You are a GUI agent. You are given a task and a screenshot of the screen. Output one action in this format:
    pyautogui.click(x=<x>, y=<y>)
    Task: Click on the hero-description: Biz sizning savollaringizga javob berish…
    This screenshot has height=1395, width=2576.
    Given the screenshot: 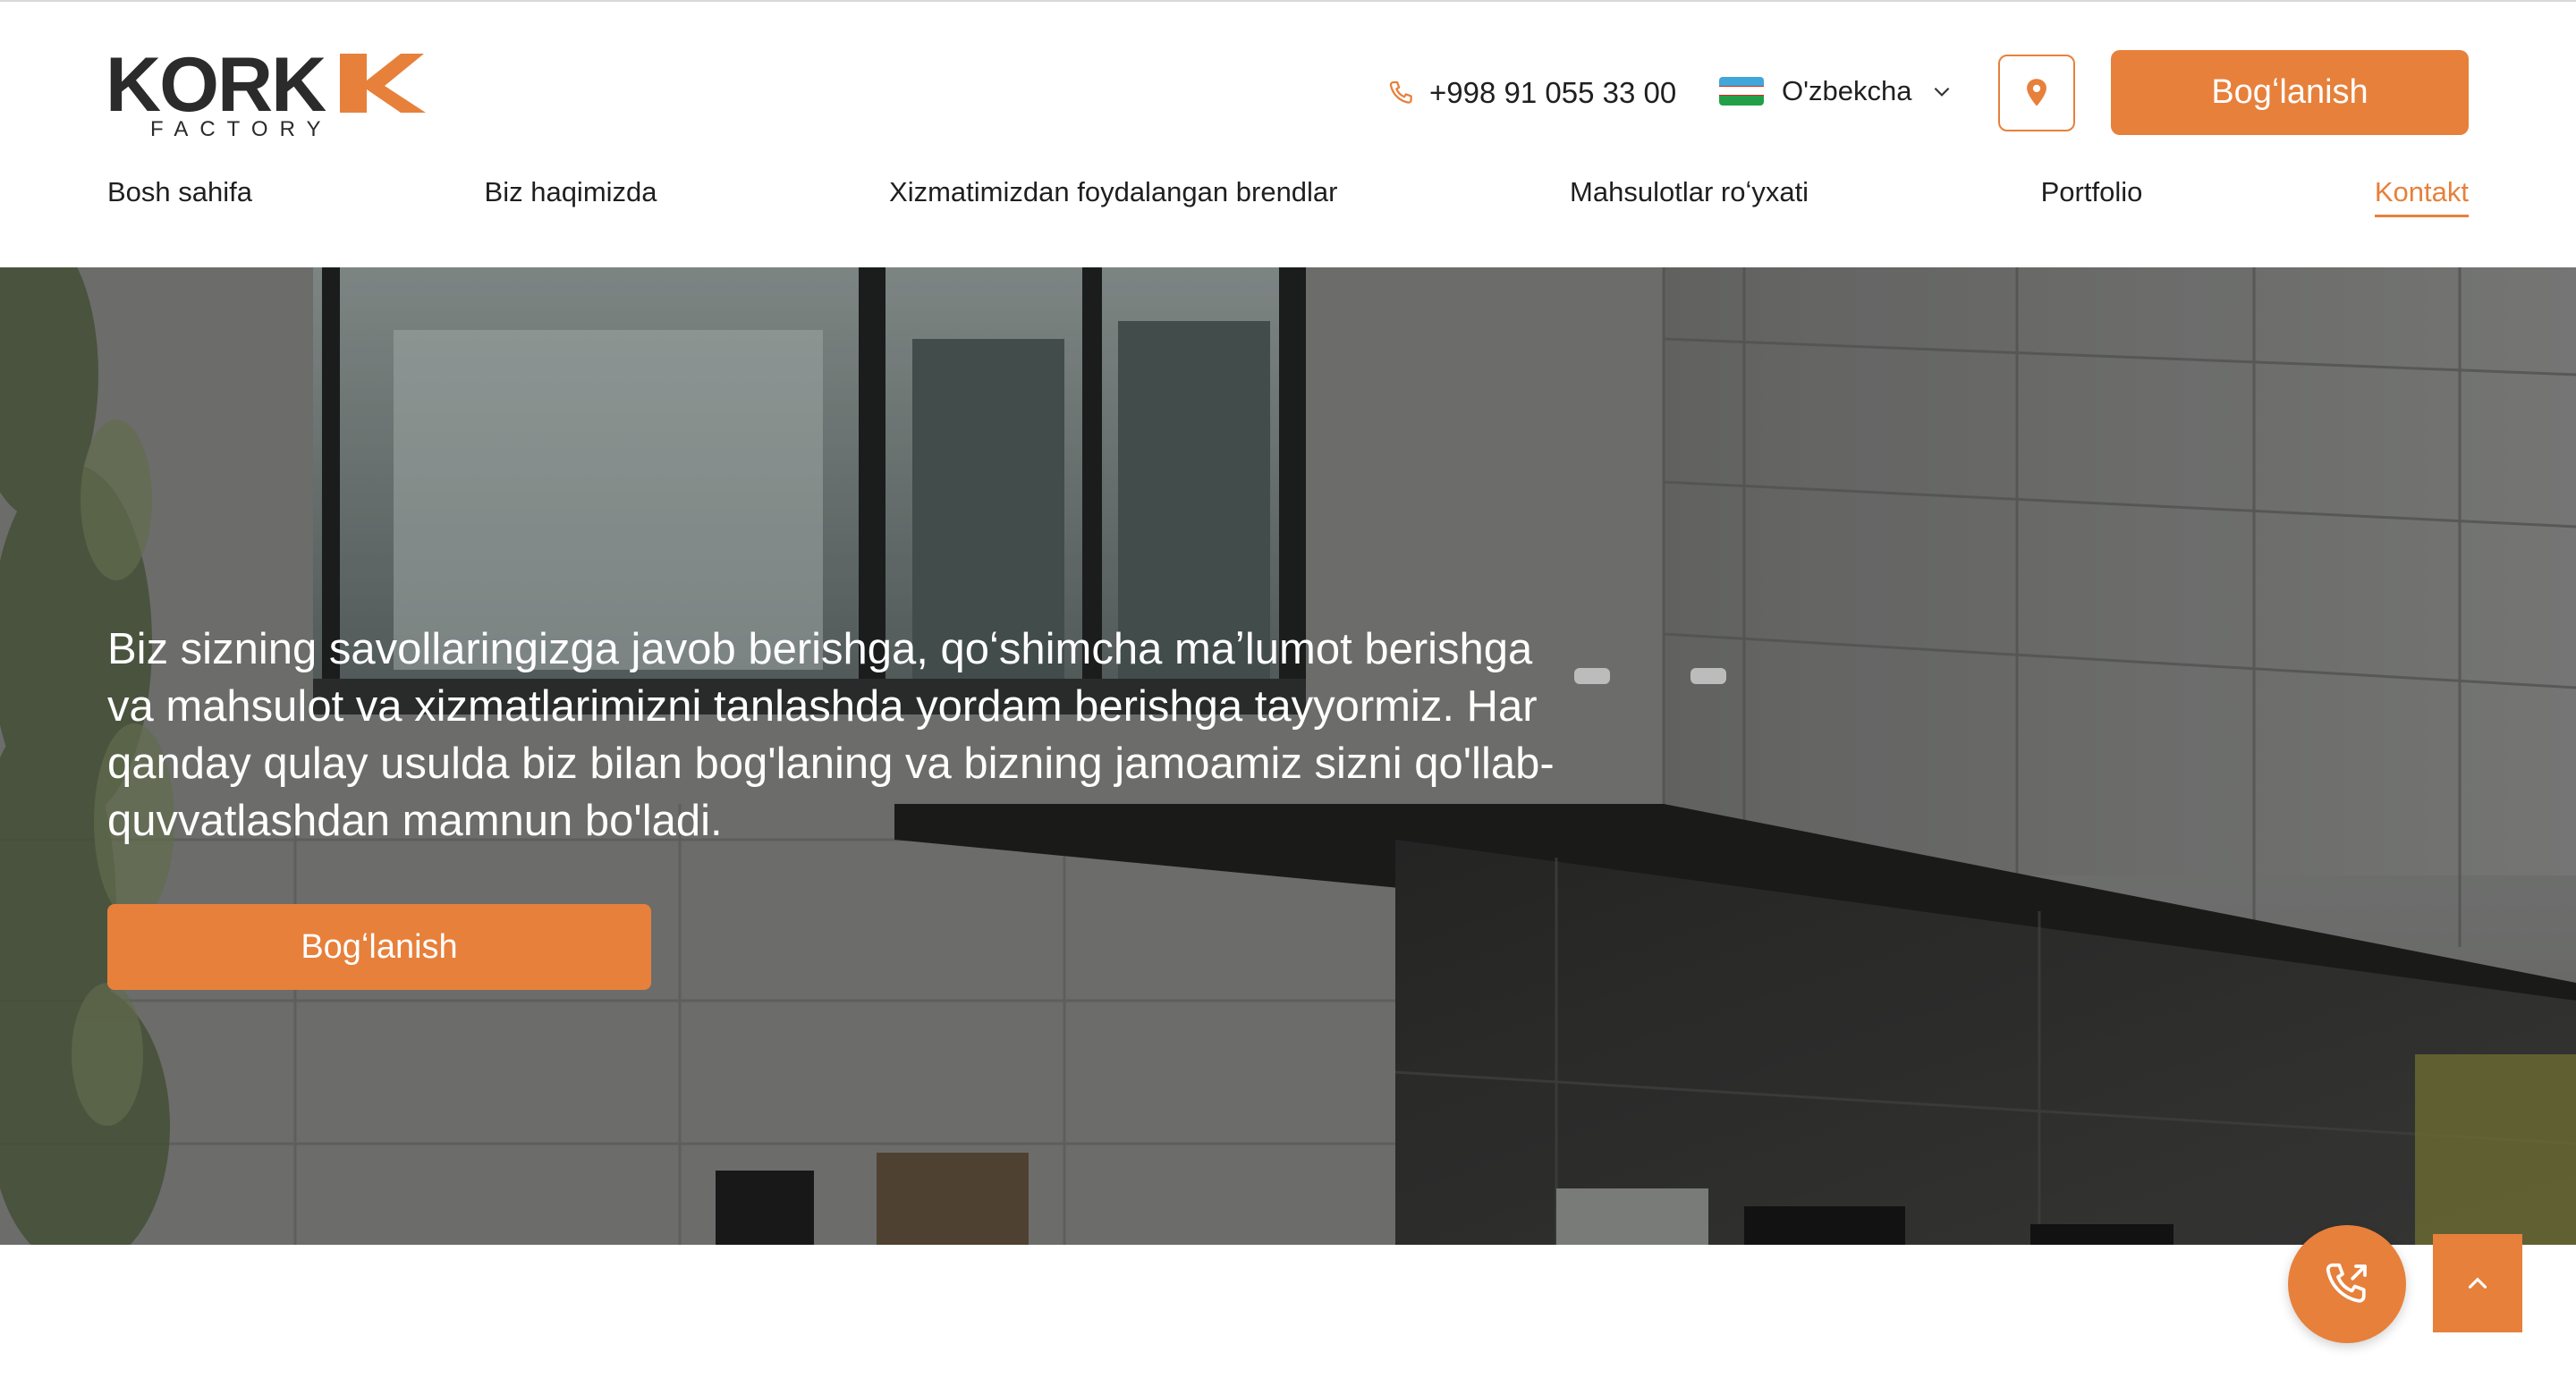 What is the action you would take?
    pyautogui.click(x=831, y=735)
    